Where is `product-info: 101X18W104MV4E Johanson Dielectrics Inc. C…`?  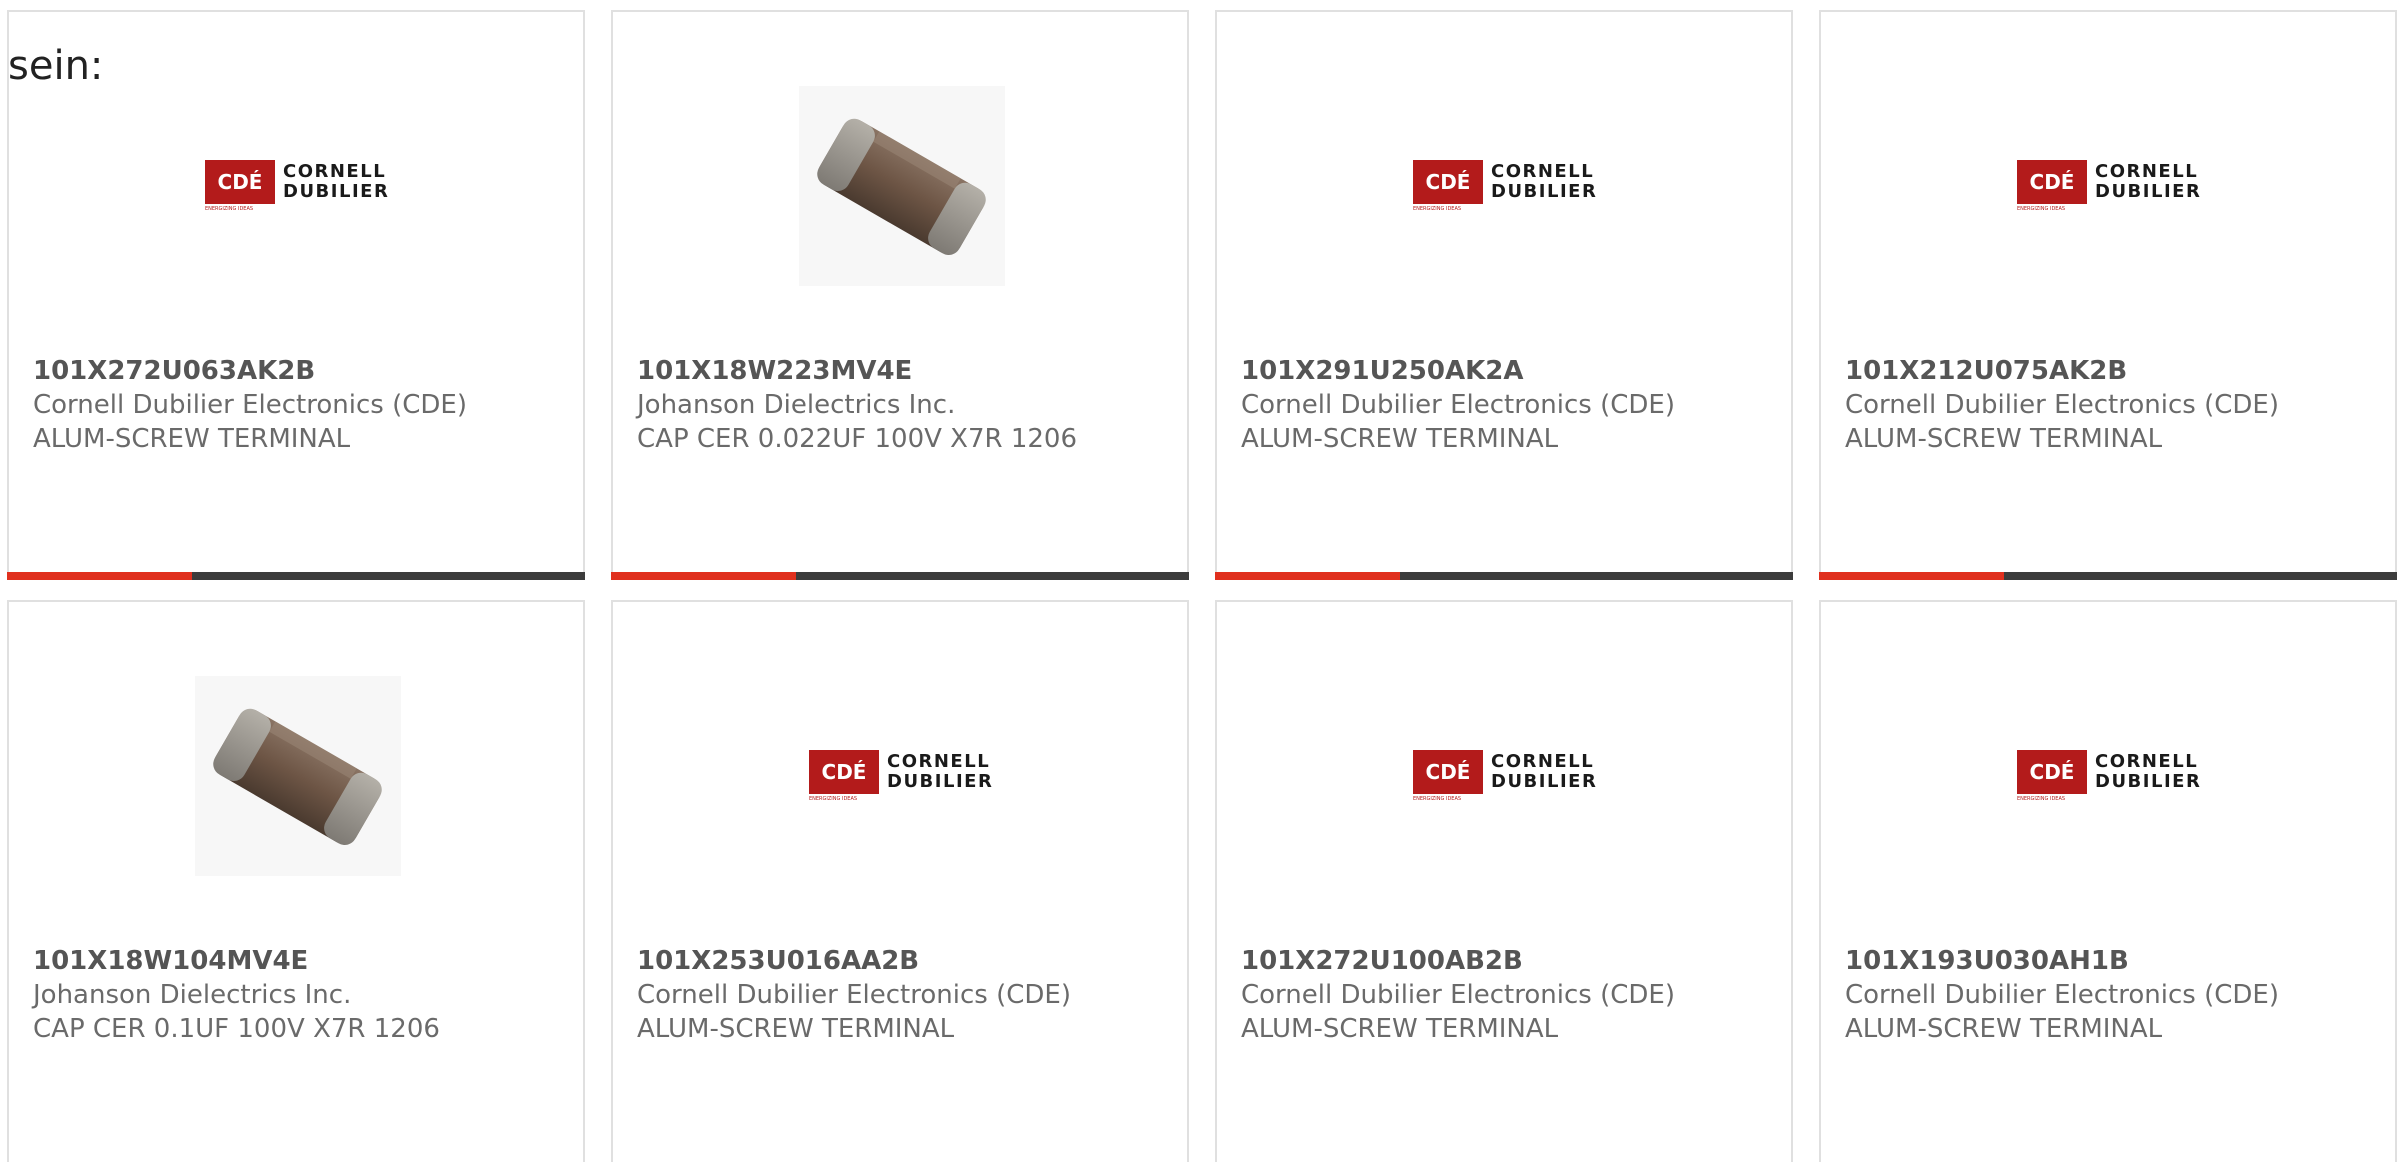
product-info: 101X18W104MV4E Johanson Dielectrics Inc. C… is located at coordinates (303, 995).